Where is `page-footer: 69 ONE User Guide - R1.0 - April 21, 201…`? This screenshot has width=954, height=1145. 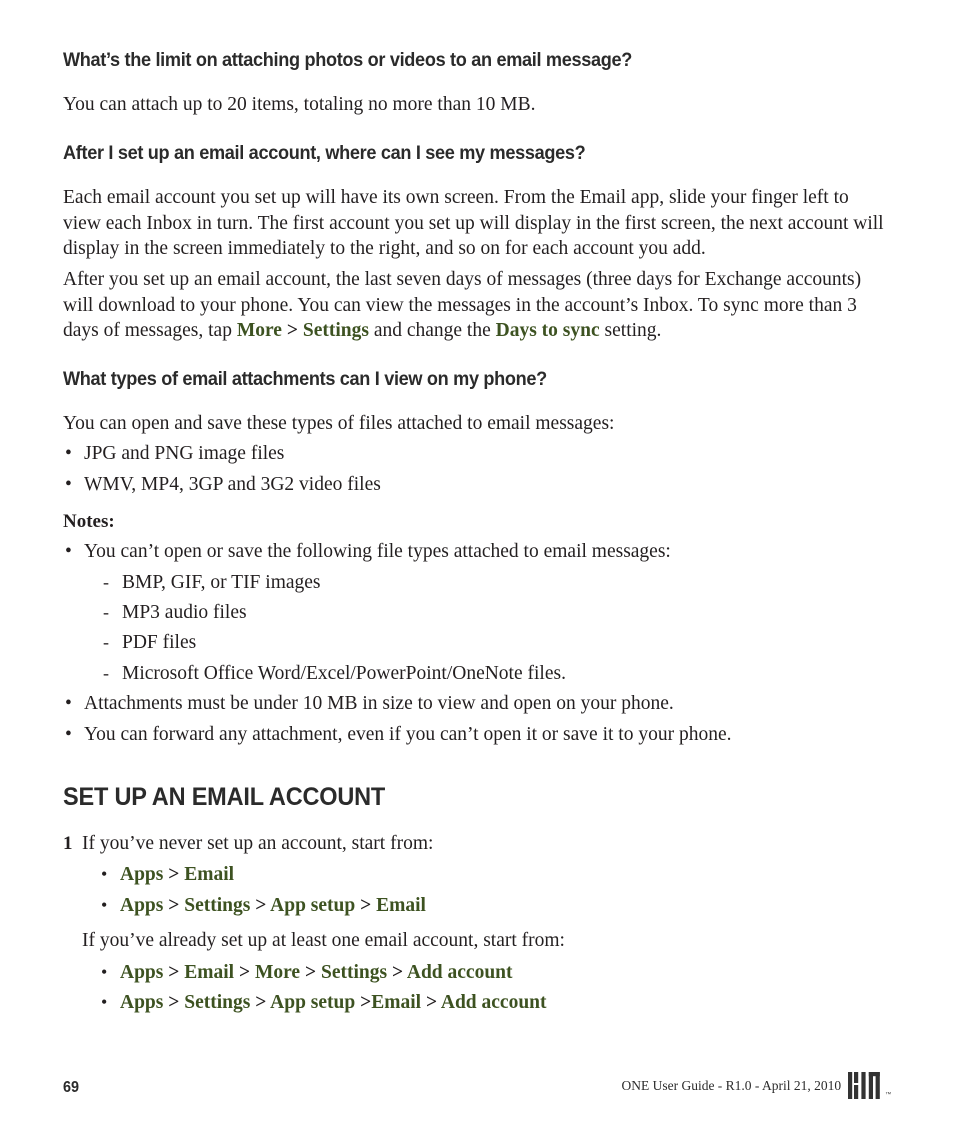
page-footer: 69 ONE User Guide - R1.0 - April 21, 201… is located at coordinates (477, 1083).